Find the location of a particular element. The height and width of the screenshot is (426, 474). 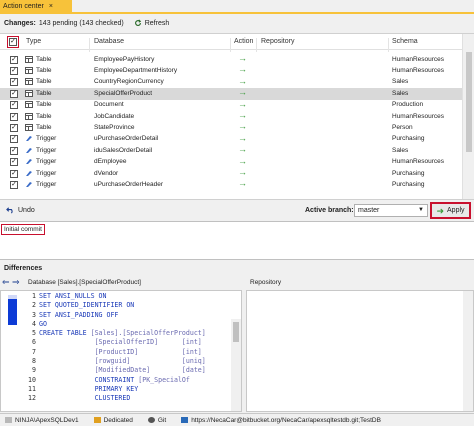

code-token: CONSTRAINT is located at coordinates (89, 379).